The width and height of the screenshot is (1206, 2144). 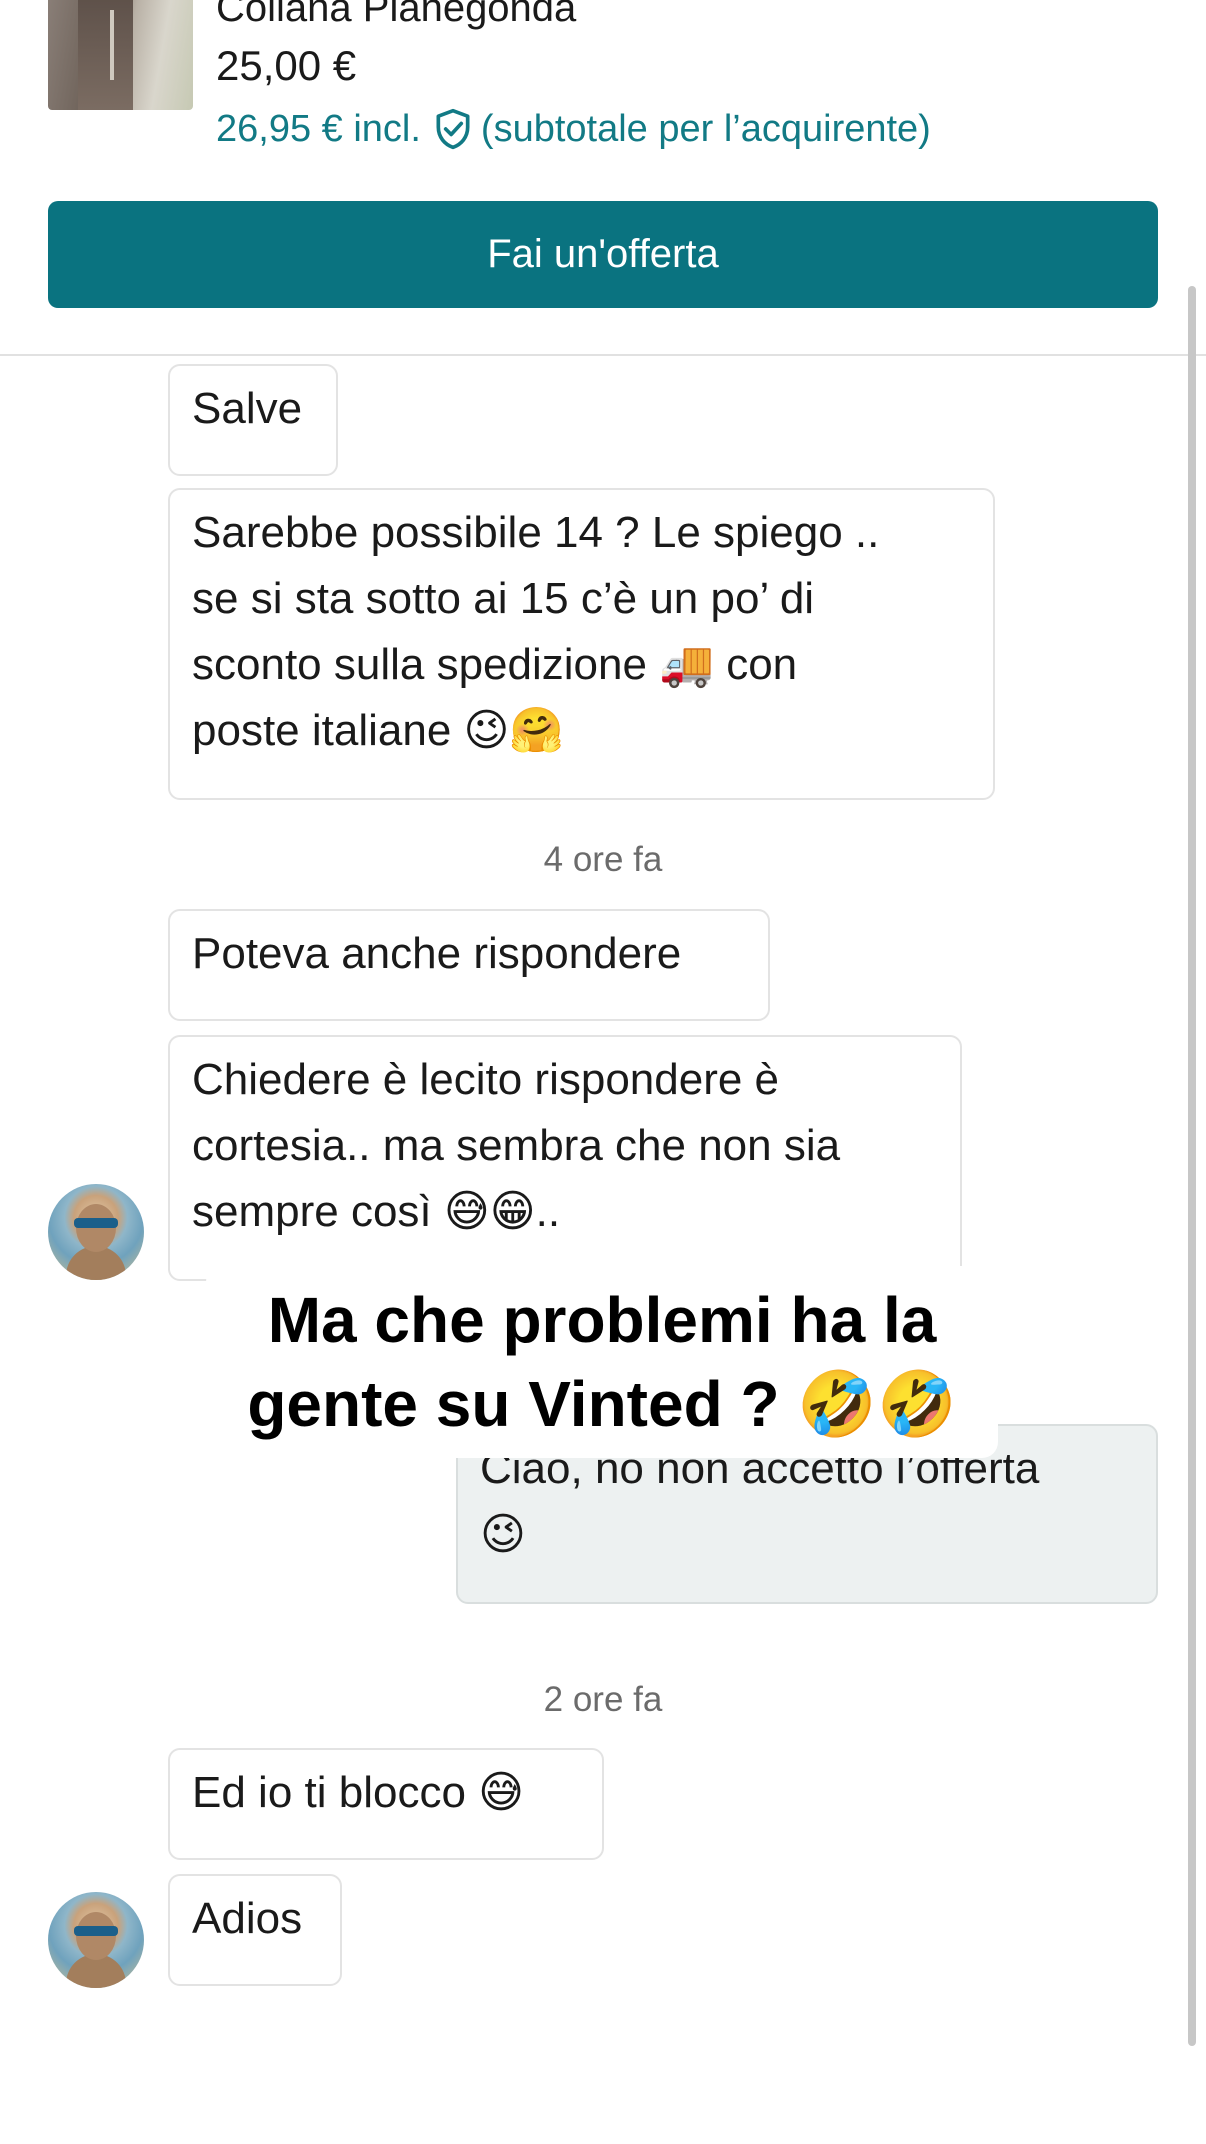 I want to click on product-thumbnail, so click(x=120, y=55).